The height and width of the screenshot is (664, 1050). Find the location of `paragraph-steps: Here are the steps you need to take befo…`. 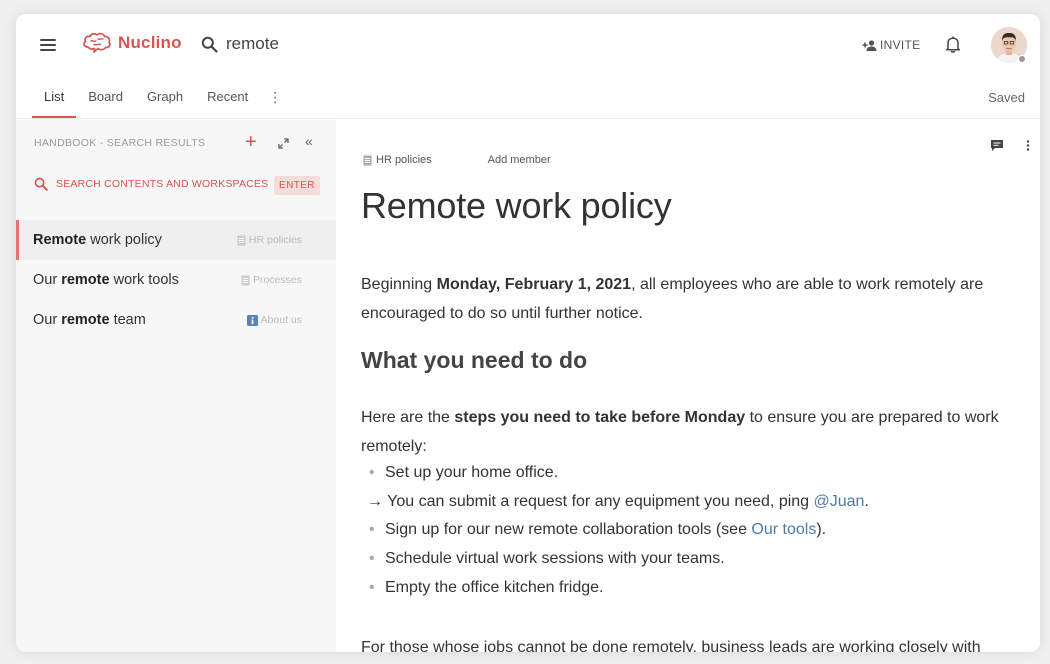

paragraph-steps: Here are the steps you need to take befo… is located at coordinates (693, 432).